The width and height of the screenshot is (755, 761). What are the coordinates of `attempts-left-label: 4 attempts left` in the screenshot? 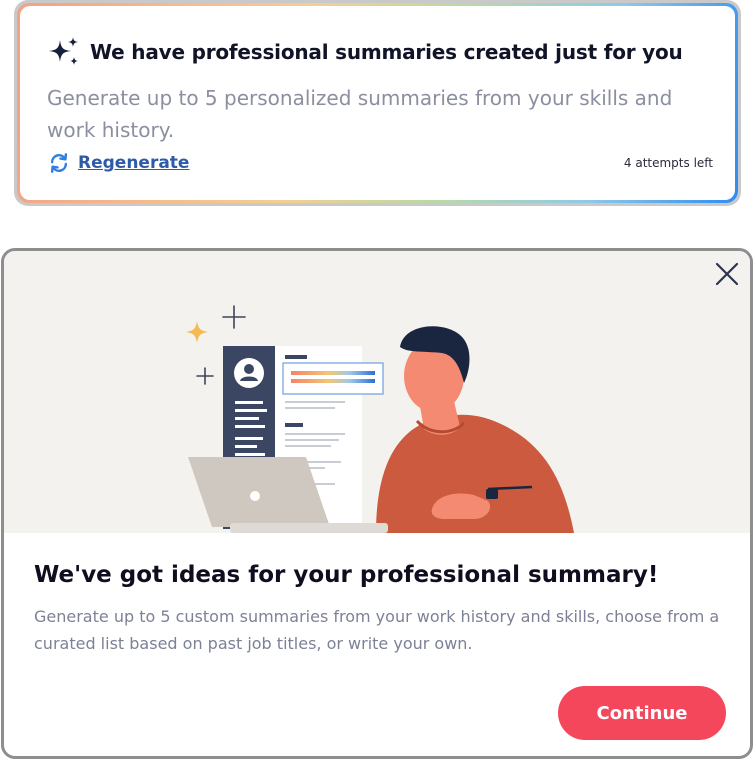 It's located at (668, 163).